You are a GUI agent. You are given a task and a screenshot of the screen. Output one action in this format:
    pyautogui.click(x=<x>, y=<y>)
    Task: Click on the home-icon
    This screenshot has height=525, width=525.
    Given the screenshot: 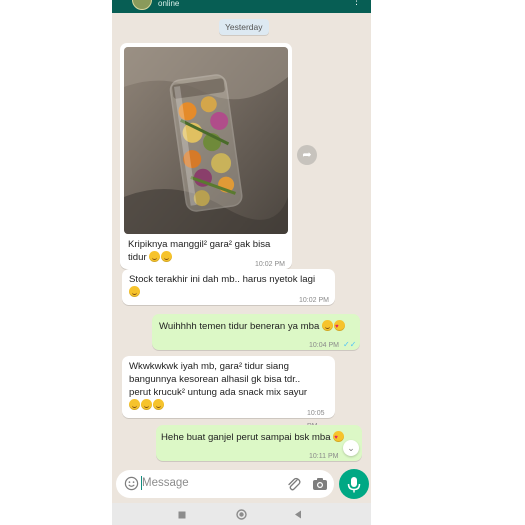 What is the action you would take?
    pyautogui.click(x=241, y=514)
    